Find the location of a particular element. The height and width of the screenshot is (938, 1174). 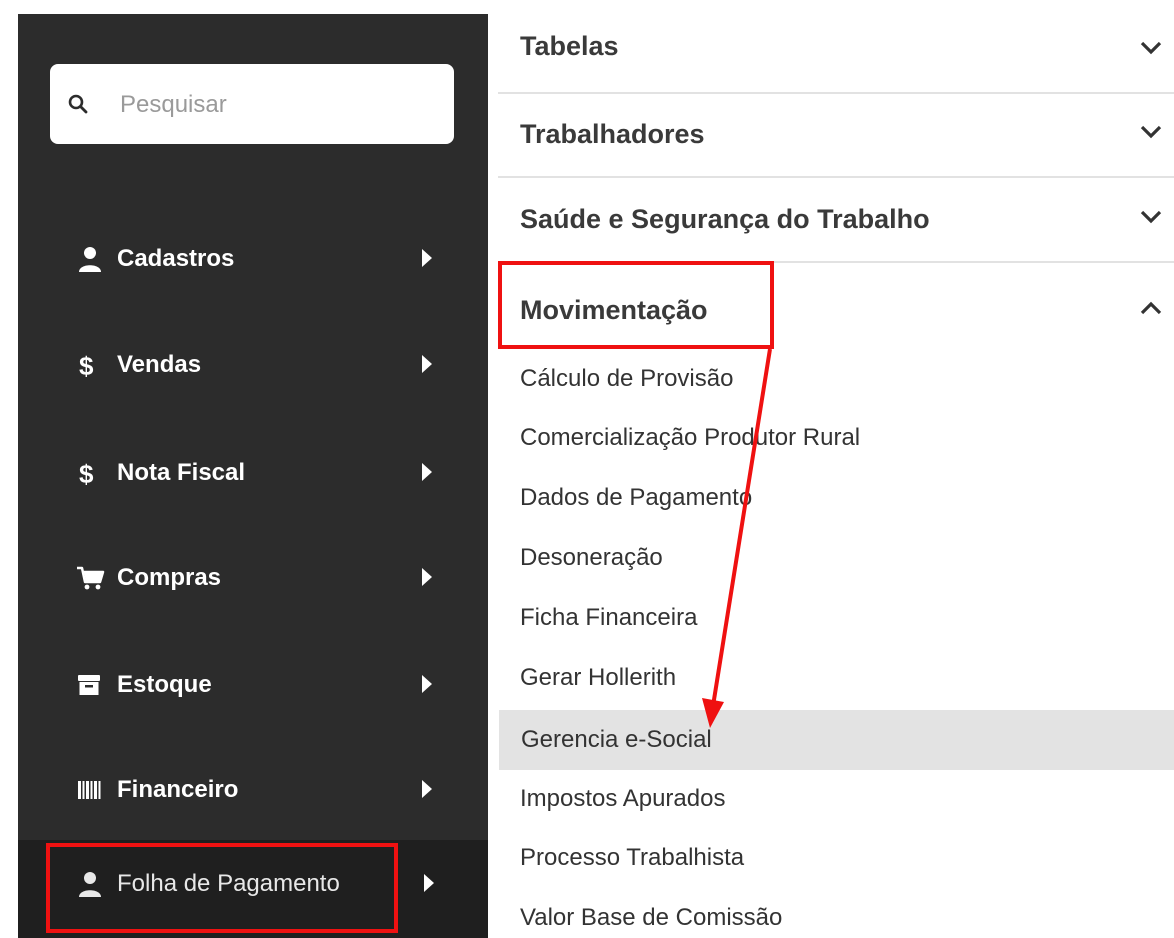

section-tabelas: Tabelas is located at coordinates (836, 52).